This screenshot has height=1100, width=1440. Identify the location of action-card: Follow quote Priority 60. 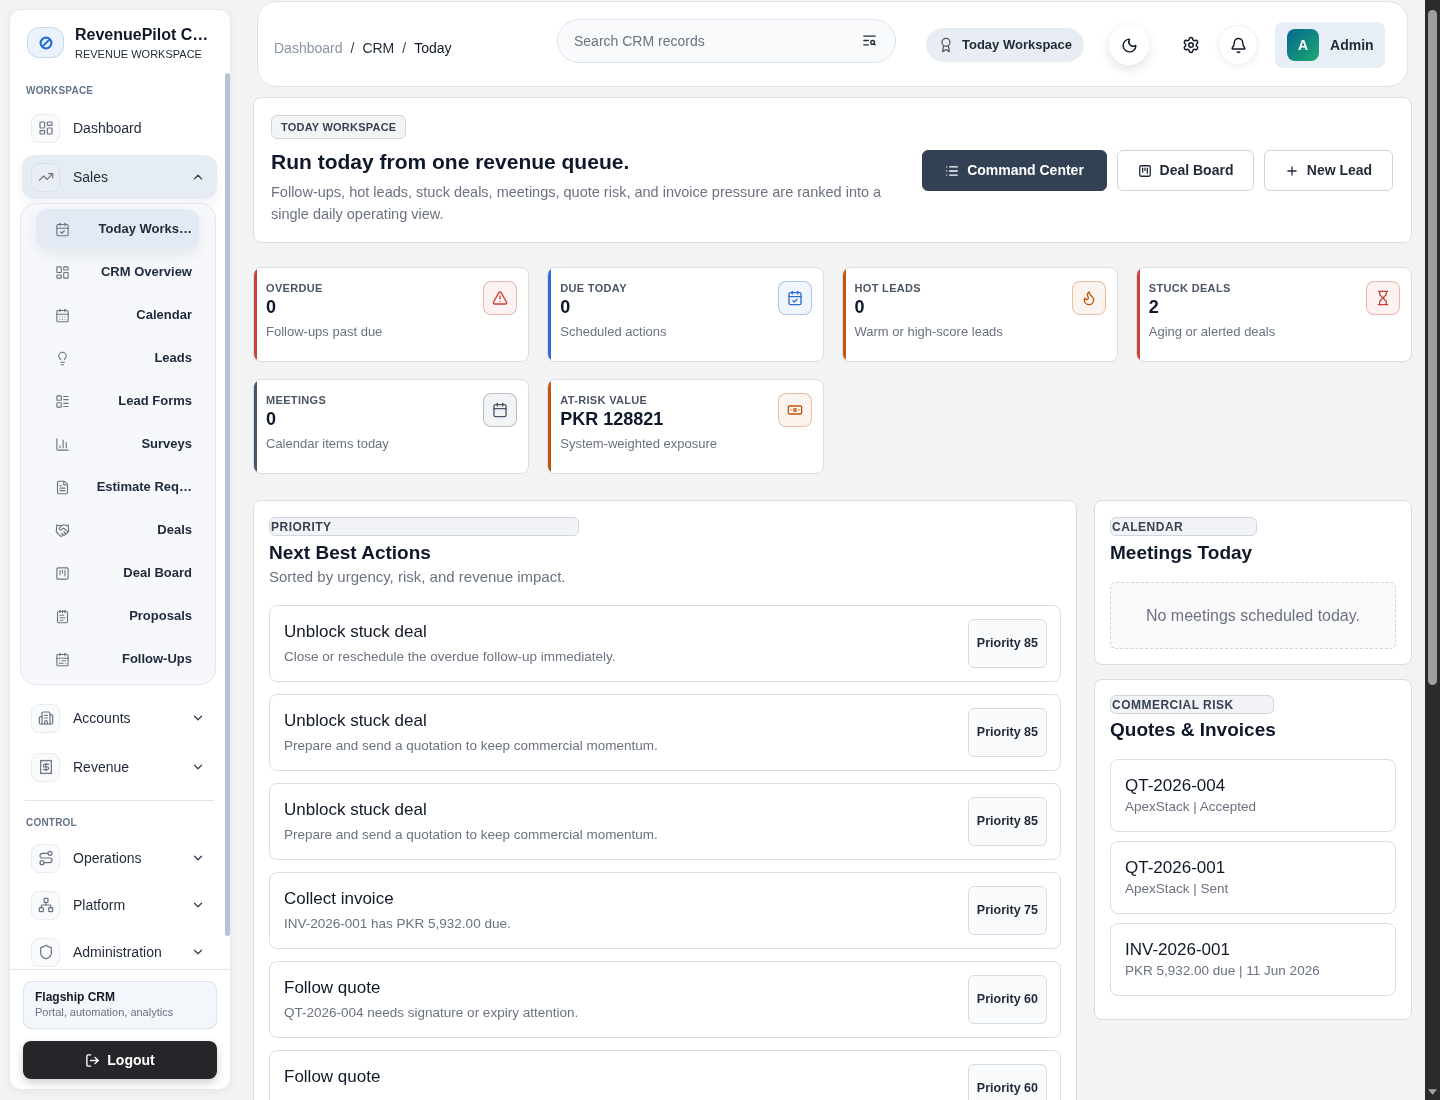
(665, 1075).